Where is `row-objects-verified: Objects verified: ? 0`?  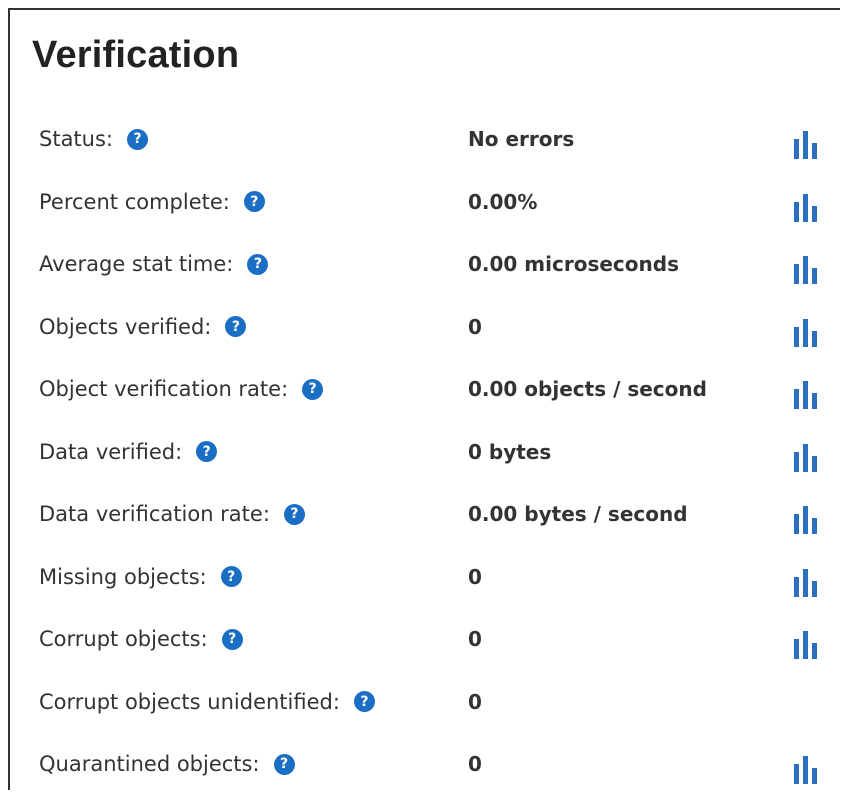 row-objects-verified: Objects verified: ? 0 is located at coordinates (426, 329).